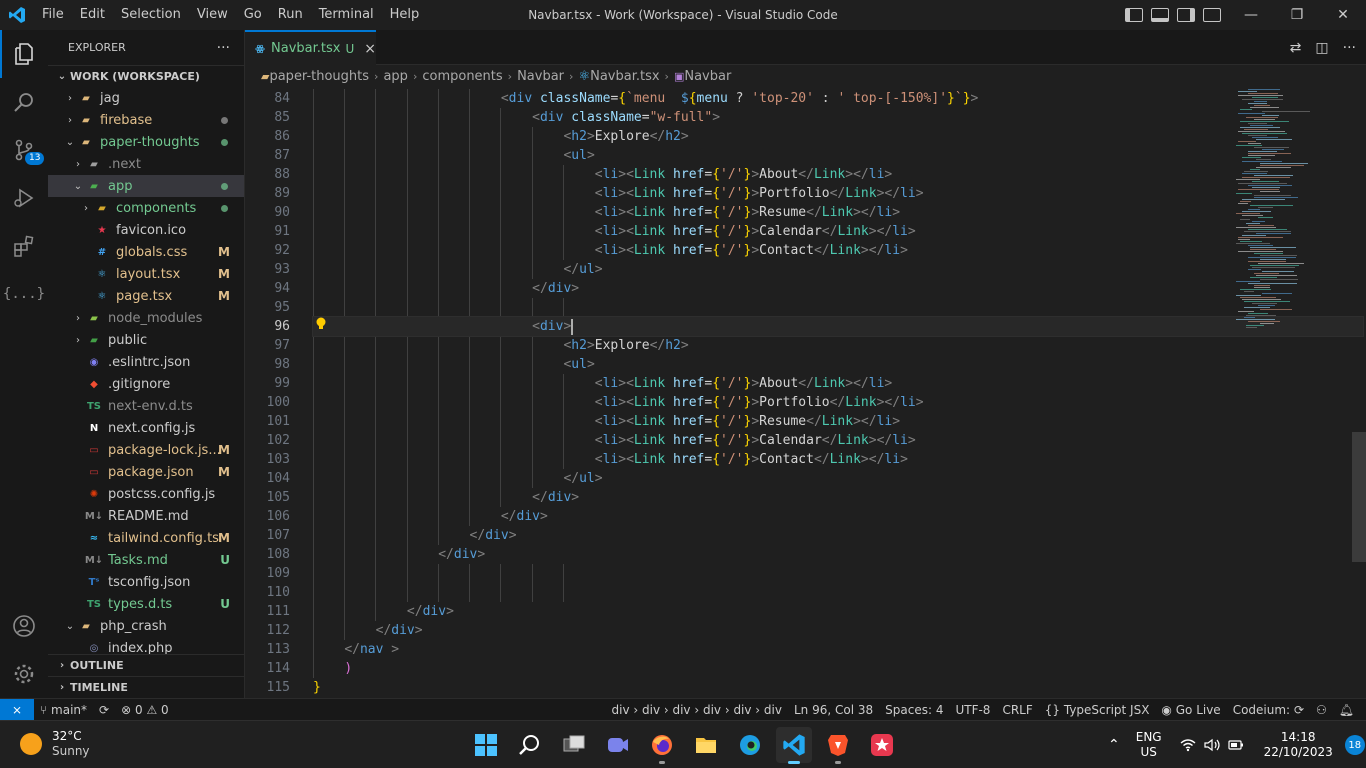 The width and height of the screenshot is (1366, 768). What do you see at coordinates (1190, 710) in the screenshot?
I see `go-live-button: ◉ Go Live` at bounding box center [1190, 710].